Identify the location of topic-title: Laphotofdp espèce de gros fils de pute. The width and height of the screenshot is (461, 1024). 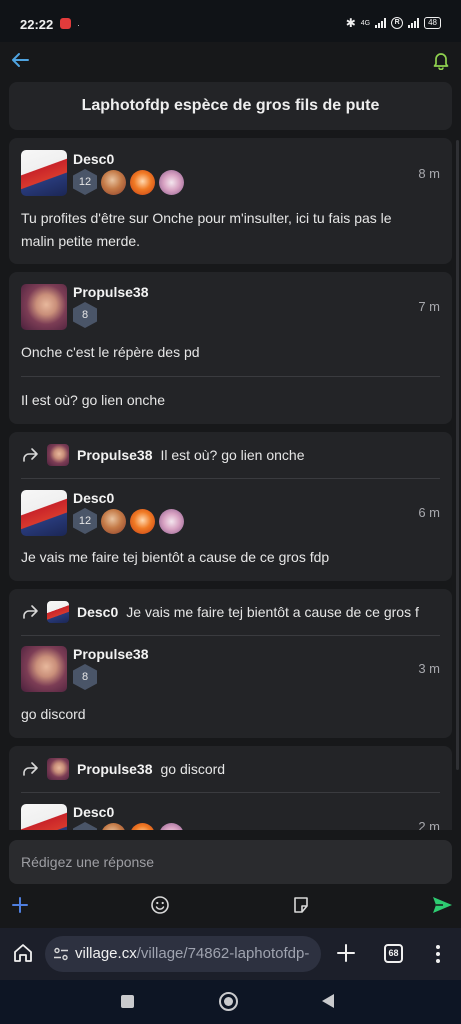
(230, 106).